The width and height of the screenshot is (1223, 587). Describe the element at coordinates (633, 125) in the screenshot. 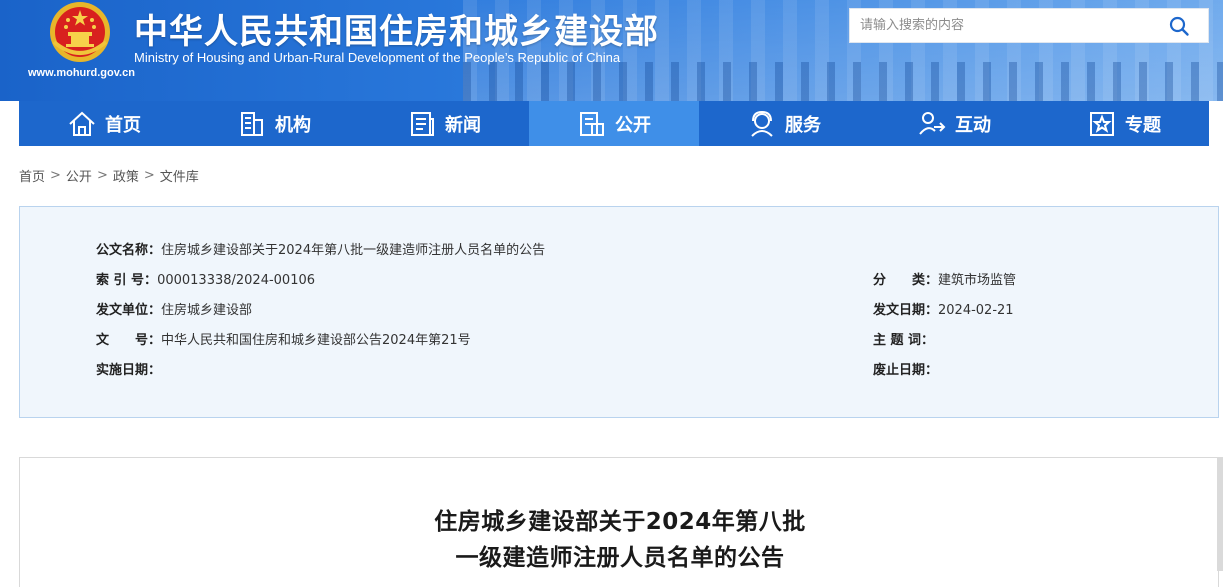

I see `nav-label: 公开` at that location.